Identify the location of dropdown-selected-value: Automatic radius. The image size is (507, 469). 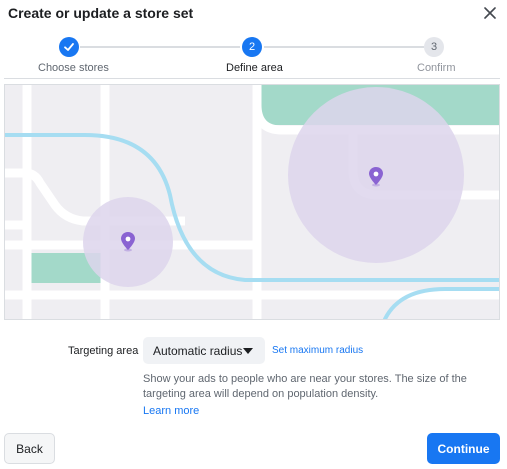
(198, 350).